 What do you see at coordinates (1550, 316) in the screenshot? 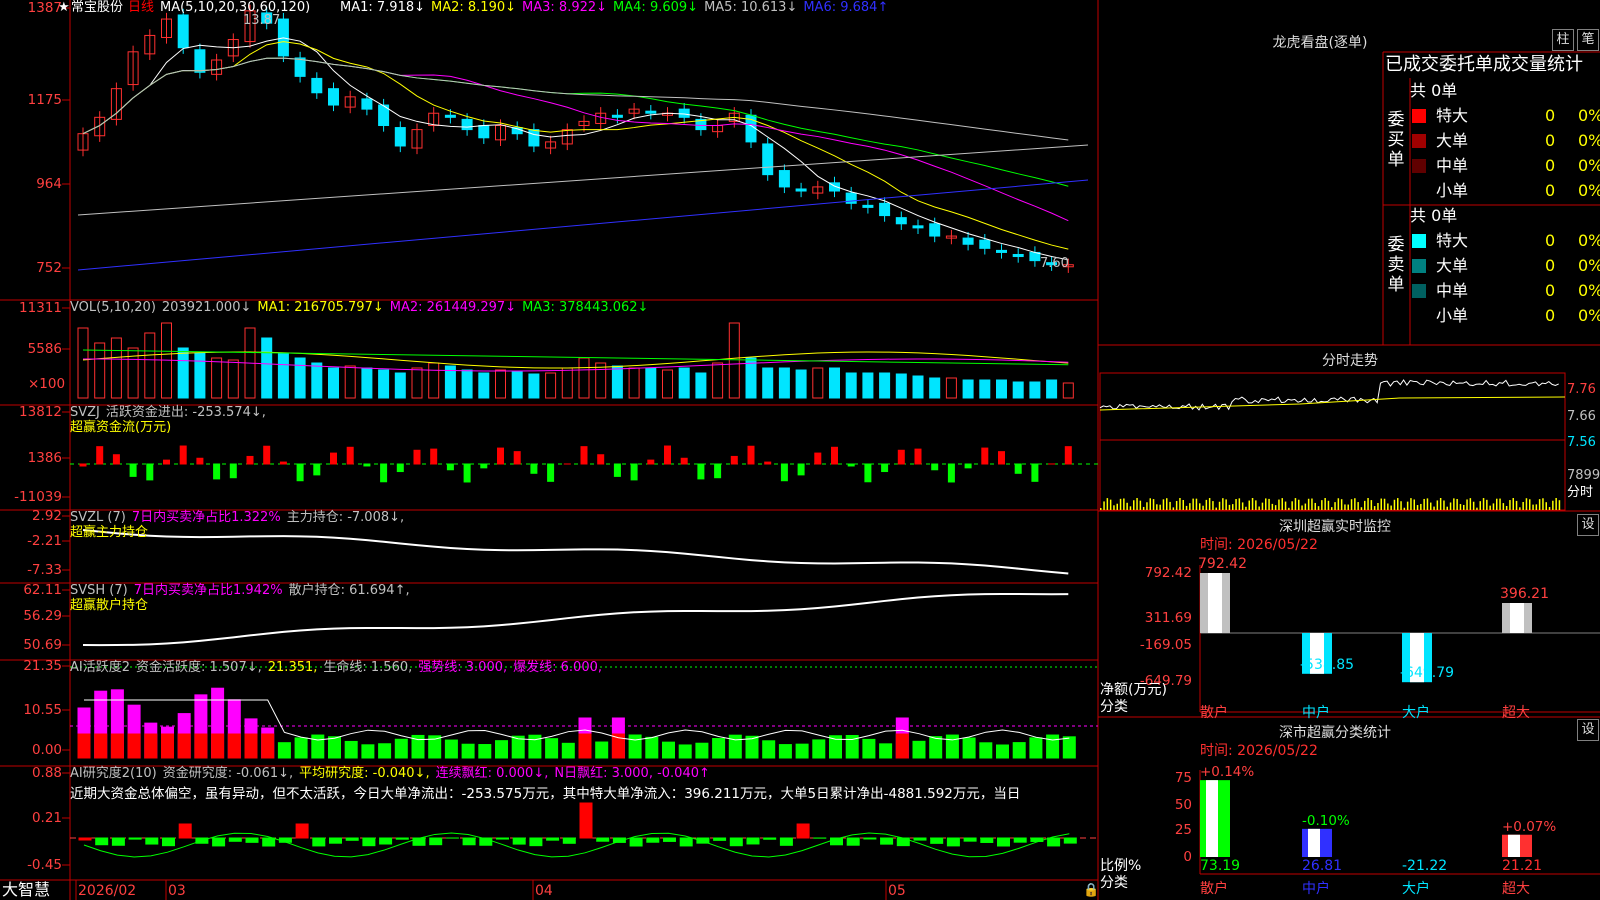
I see `lhb-cell: 0` at bounding box center [1550, 316].